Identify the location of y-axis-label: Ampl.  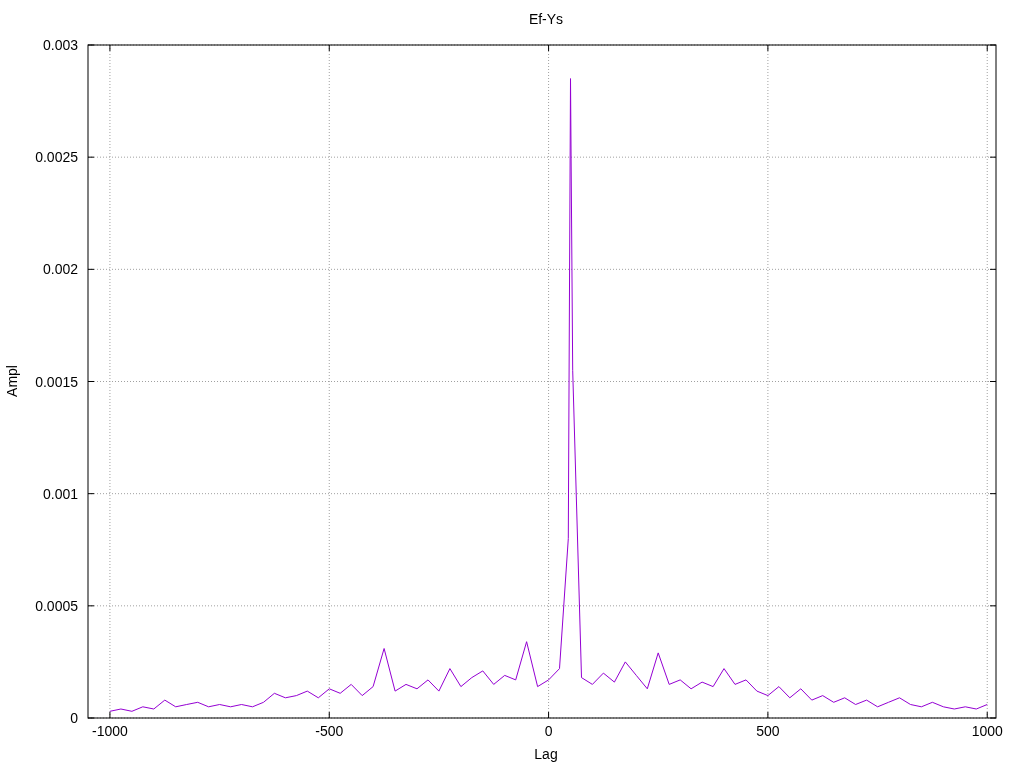
(12, 381).